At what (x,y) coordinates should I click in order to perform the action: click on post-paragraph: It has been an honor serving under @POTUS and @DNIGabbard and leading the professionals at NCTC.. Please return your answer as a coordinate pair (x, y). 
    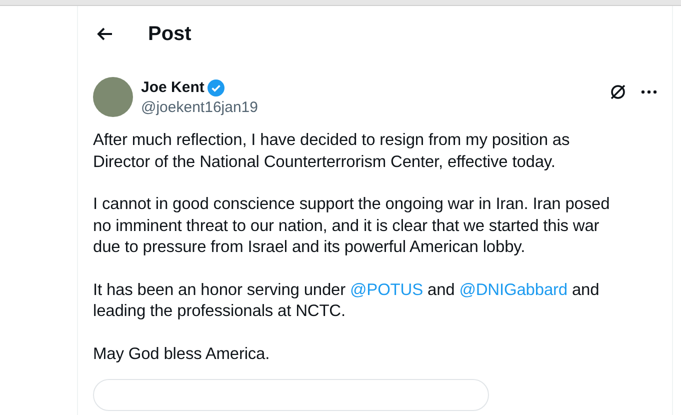
    Looking at the image, I should click on (346, 301).